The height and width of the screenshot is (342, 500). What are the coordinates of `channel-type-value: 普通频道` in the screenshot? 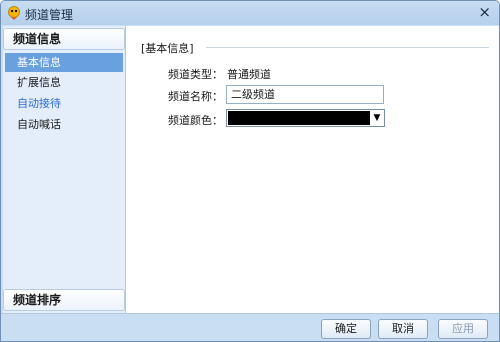 It's located at (249, 74).